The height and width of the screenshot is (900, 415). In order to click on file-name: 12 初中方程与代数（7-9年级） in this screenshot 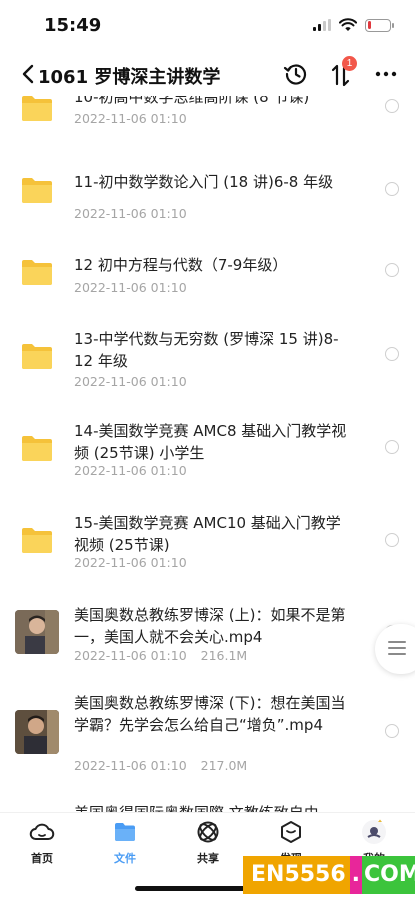, I will do `click(181, 265)`.